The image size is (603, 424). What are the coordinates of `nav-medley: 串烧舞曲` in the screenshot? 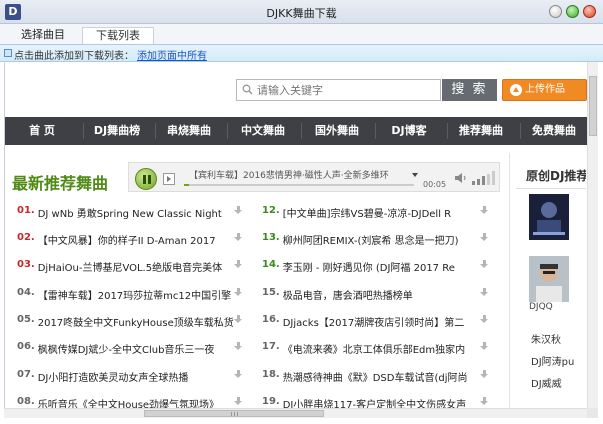 It's located at (189, 131).